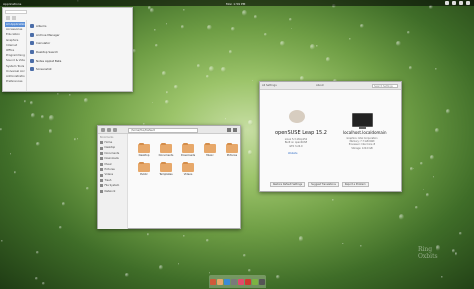 The height and width of the screenshot is (289, 474). I want to click on close-icon, so click(235, 130).